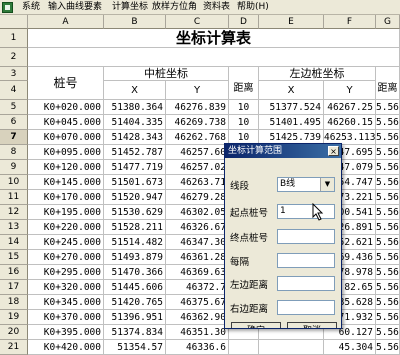 The image size is (400, 355). What do you see at coordinates (197, 212) in the screenshot?
I see `center-y-cell: 46302.05` at bounding box center [197, 212].